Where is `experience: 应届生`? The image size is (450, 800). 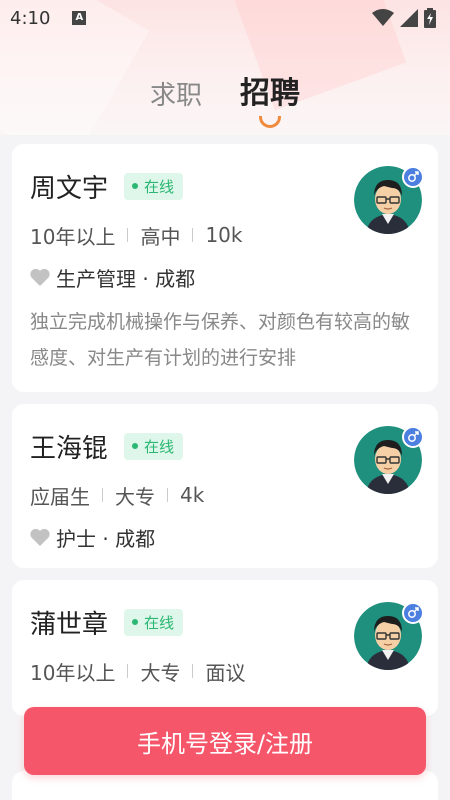 experience: 应届生 is located at coordinates (60, 496).